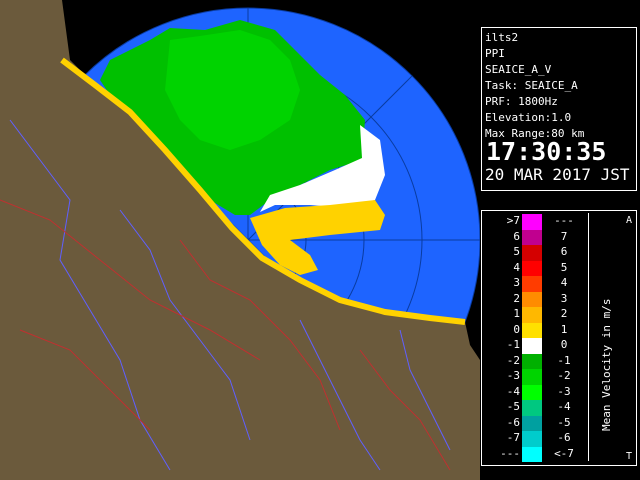  Describe the element at coordinates (513, 406) in the screenshot. I see `legend-left-value: -5` at that location.